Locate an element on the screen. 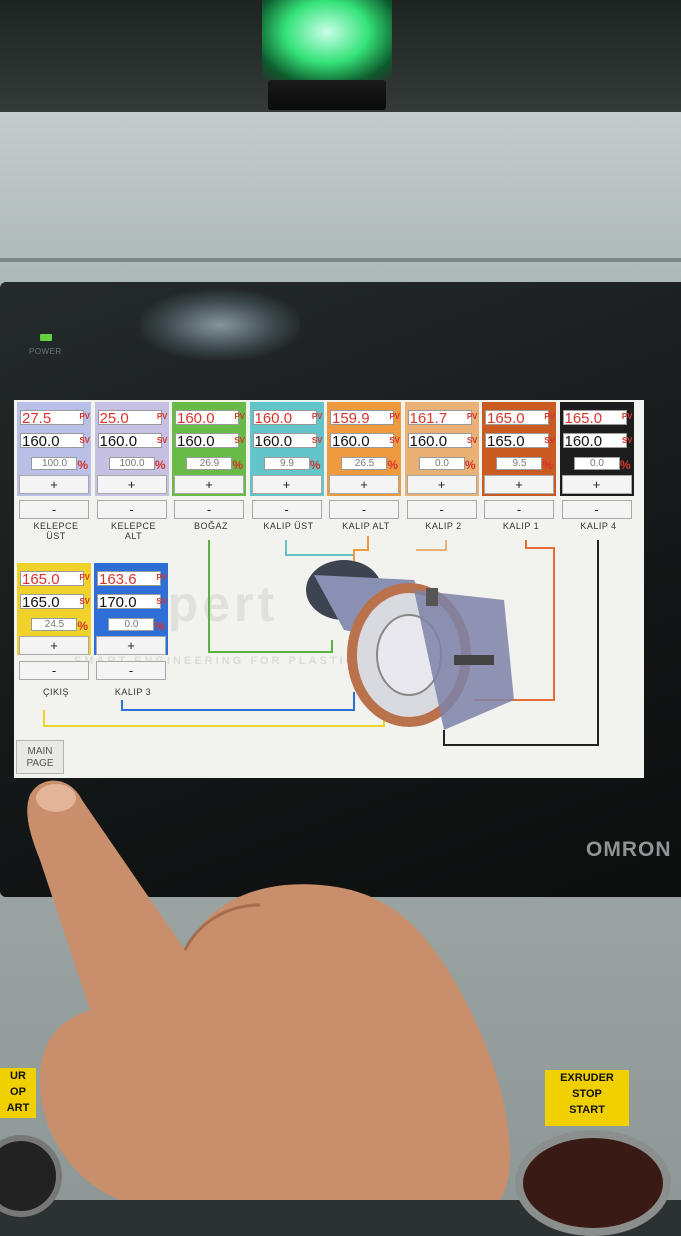  extruder-head-drawing is located at coordinates (410, 645).